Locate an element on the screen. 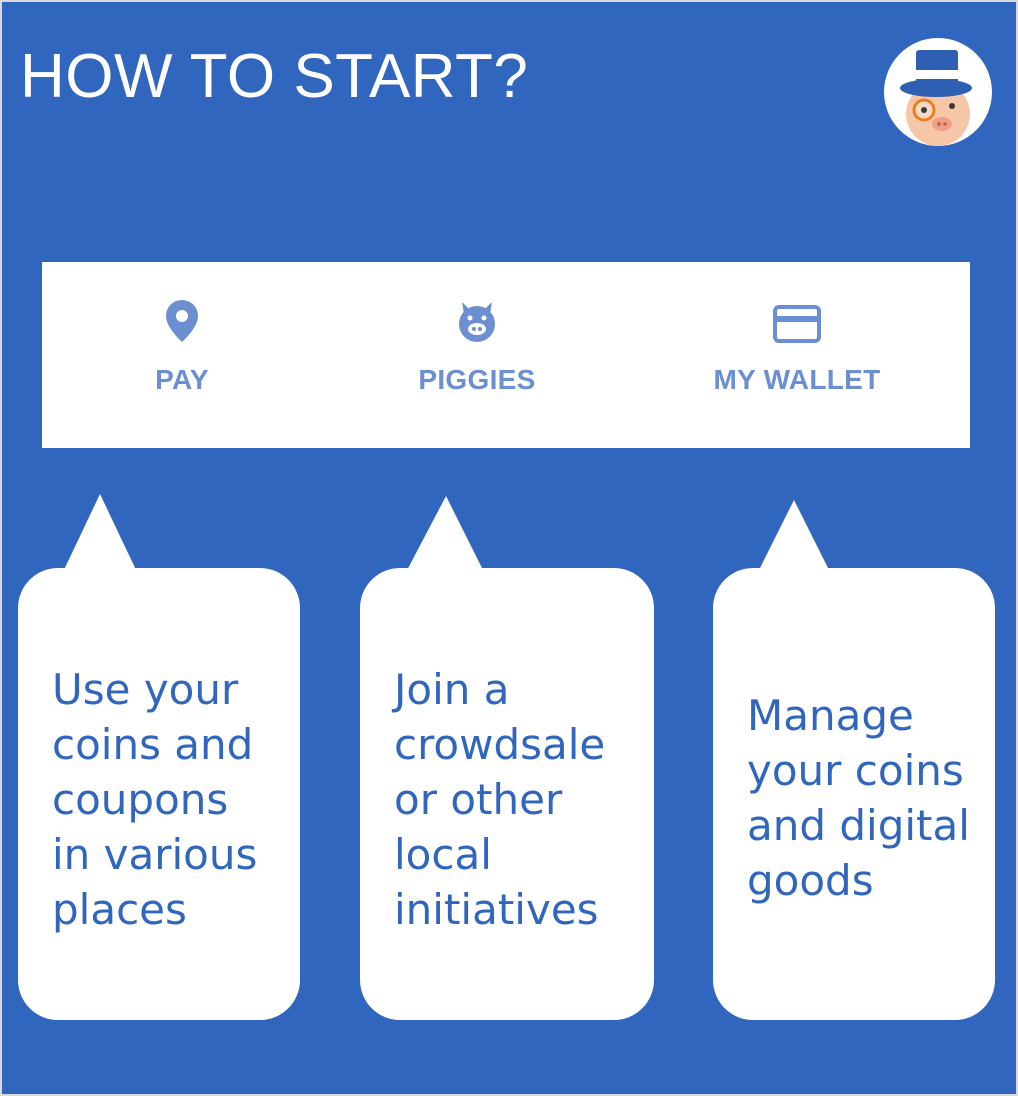 The image size is (1018, 1096). nav-label-pay: PAY is located at coordinates (182, 379).